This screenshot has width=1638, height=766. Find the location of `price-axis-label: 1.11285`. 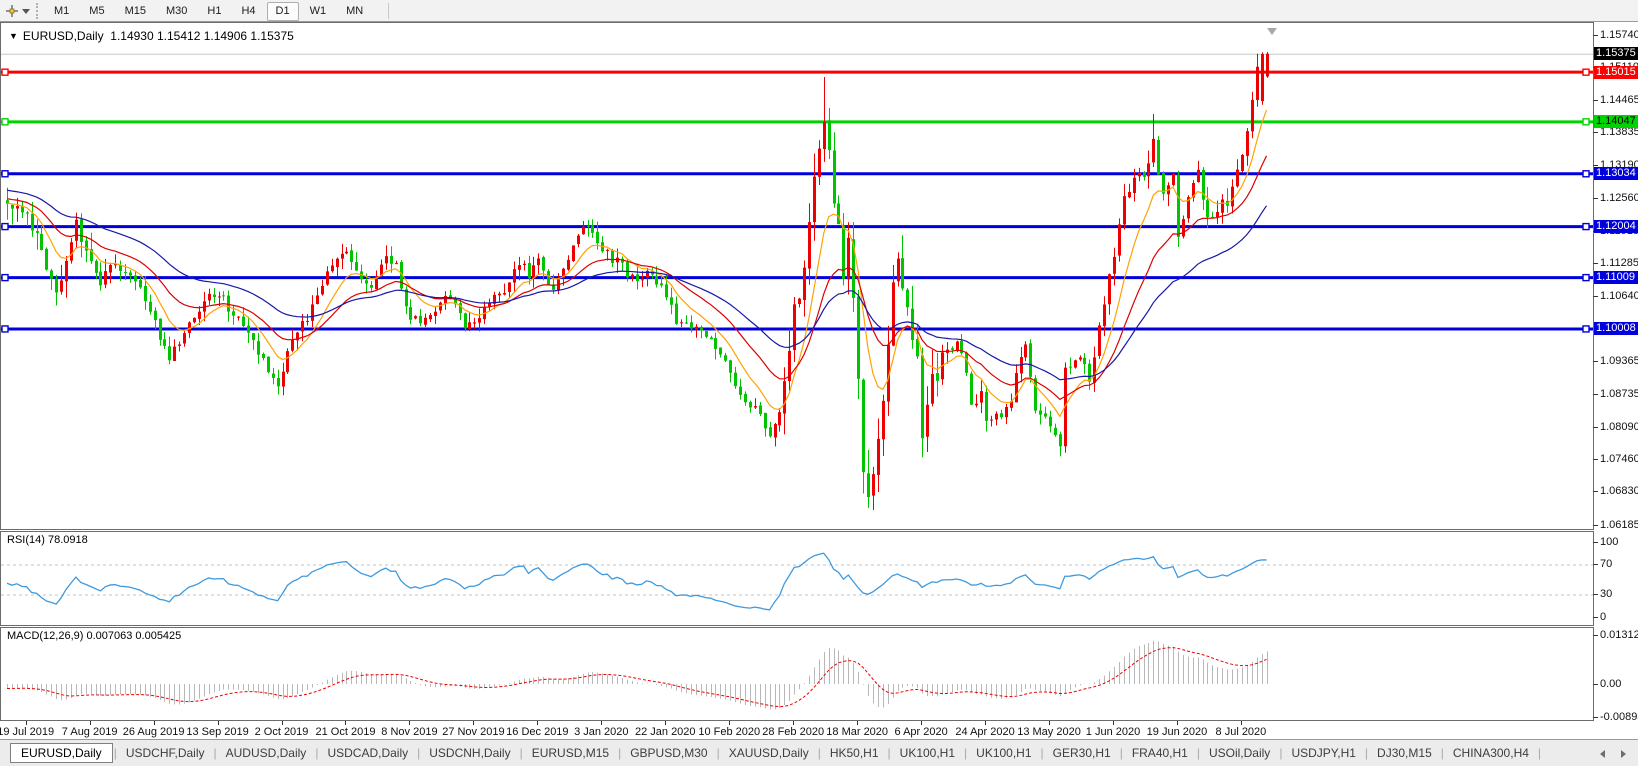

price-axis-label: 1.11285 is located at coordinates (1619, 262).